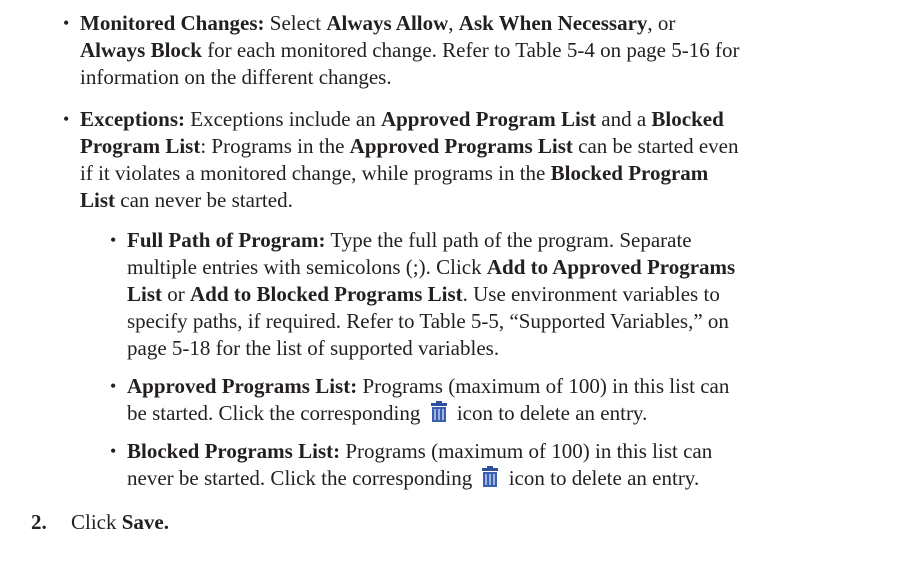 The image size is (912, 586). Describe the element at coordinates (100, 522) in the screenshot. I see `step-2: 2. Click Save.` at that location.